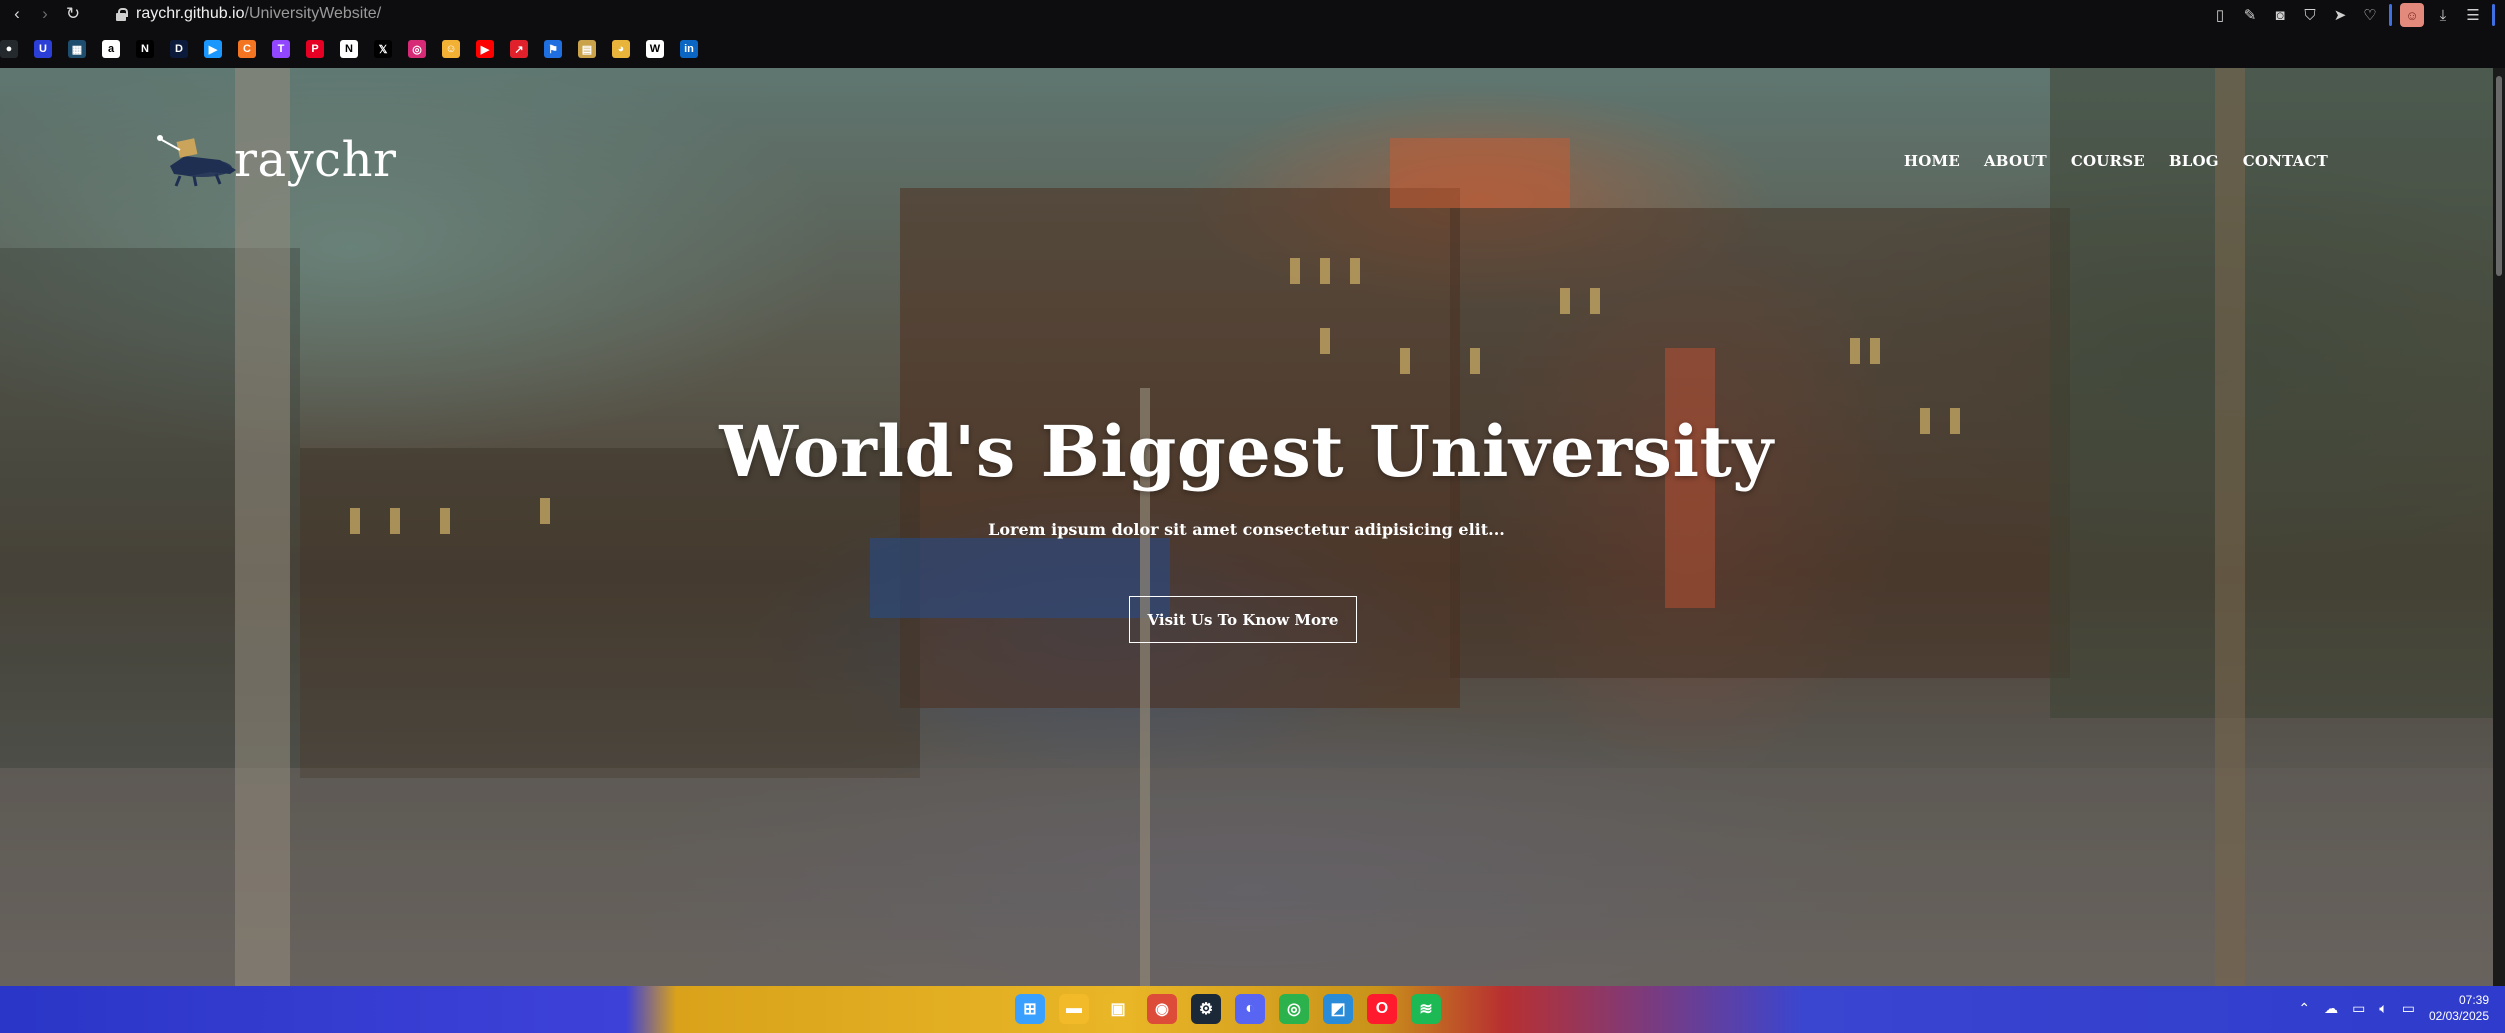 This screenshot has height=1033, width=2505. I want to click on discord-icon: ◐, so click(1250, 1009).